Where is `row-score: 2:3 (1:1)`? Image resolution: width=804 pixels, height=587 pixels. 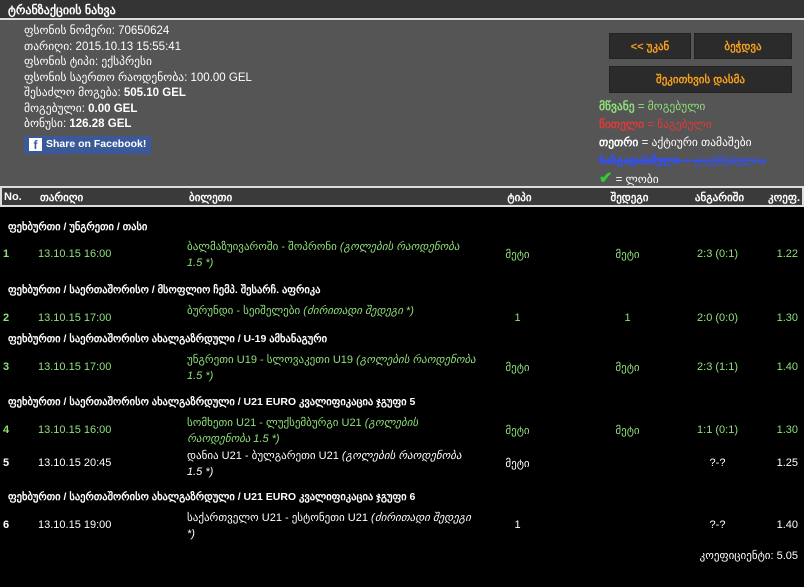 row-score: 2:3 (1:1) is located at coordinates (717, 367).